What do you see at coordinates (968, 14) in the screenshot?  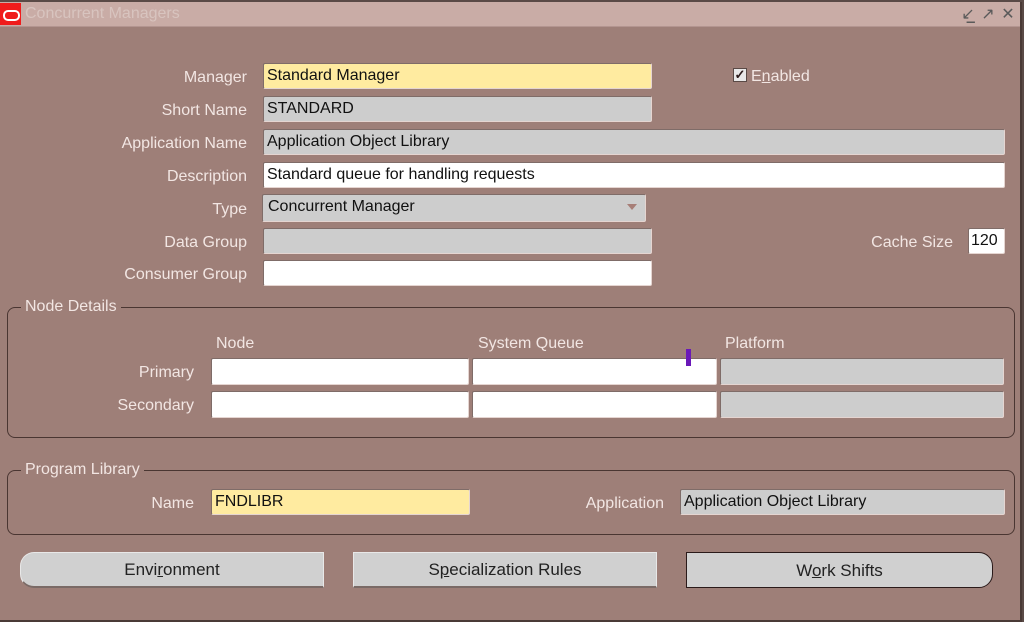 I see `minimize-icon: ↙̲` at bounding box center [968, 14].